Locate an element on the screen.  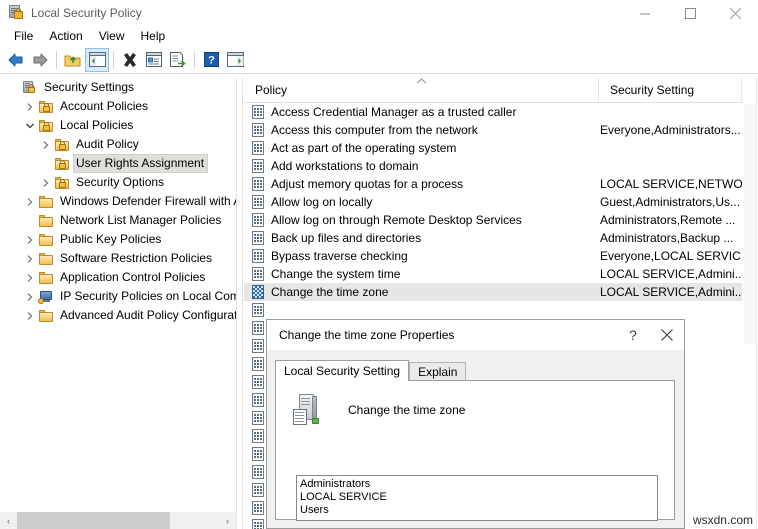
dialog-close-button is located at coordinates (667, 335).